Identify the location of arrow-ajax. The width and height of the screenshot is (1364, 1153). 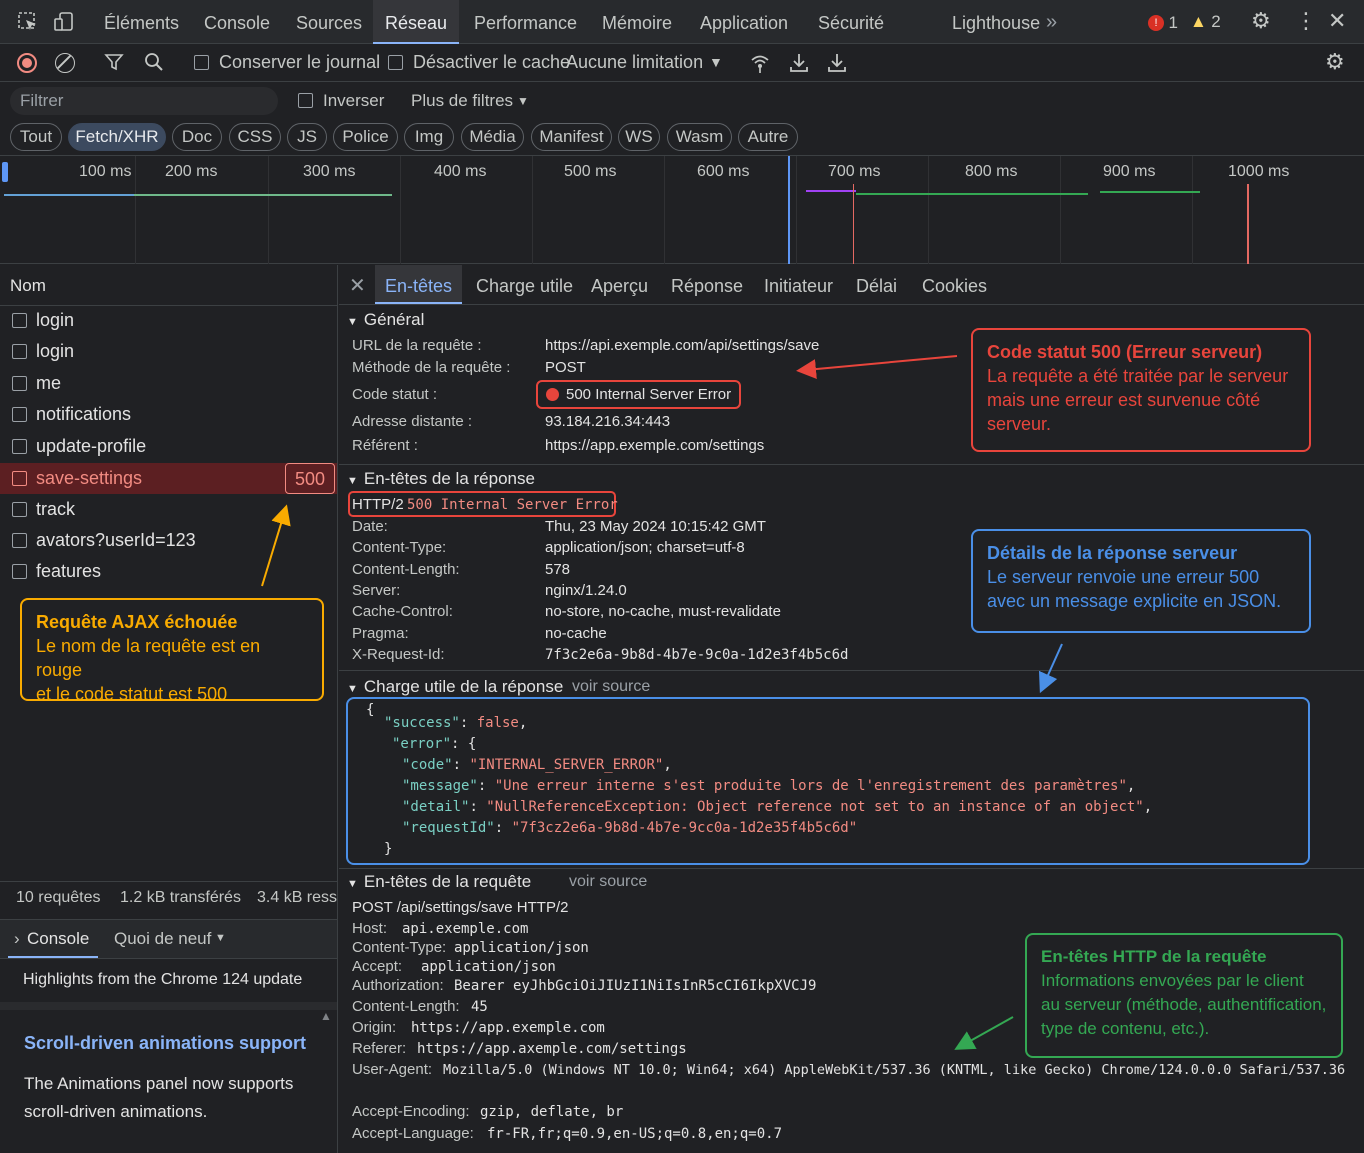
(276, 545).